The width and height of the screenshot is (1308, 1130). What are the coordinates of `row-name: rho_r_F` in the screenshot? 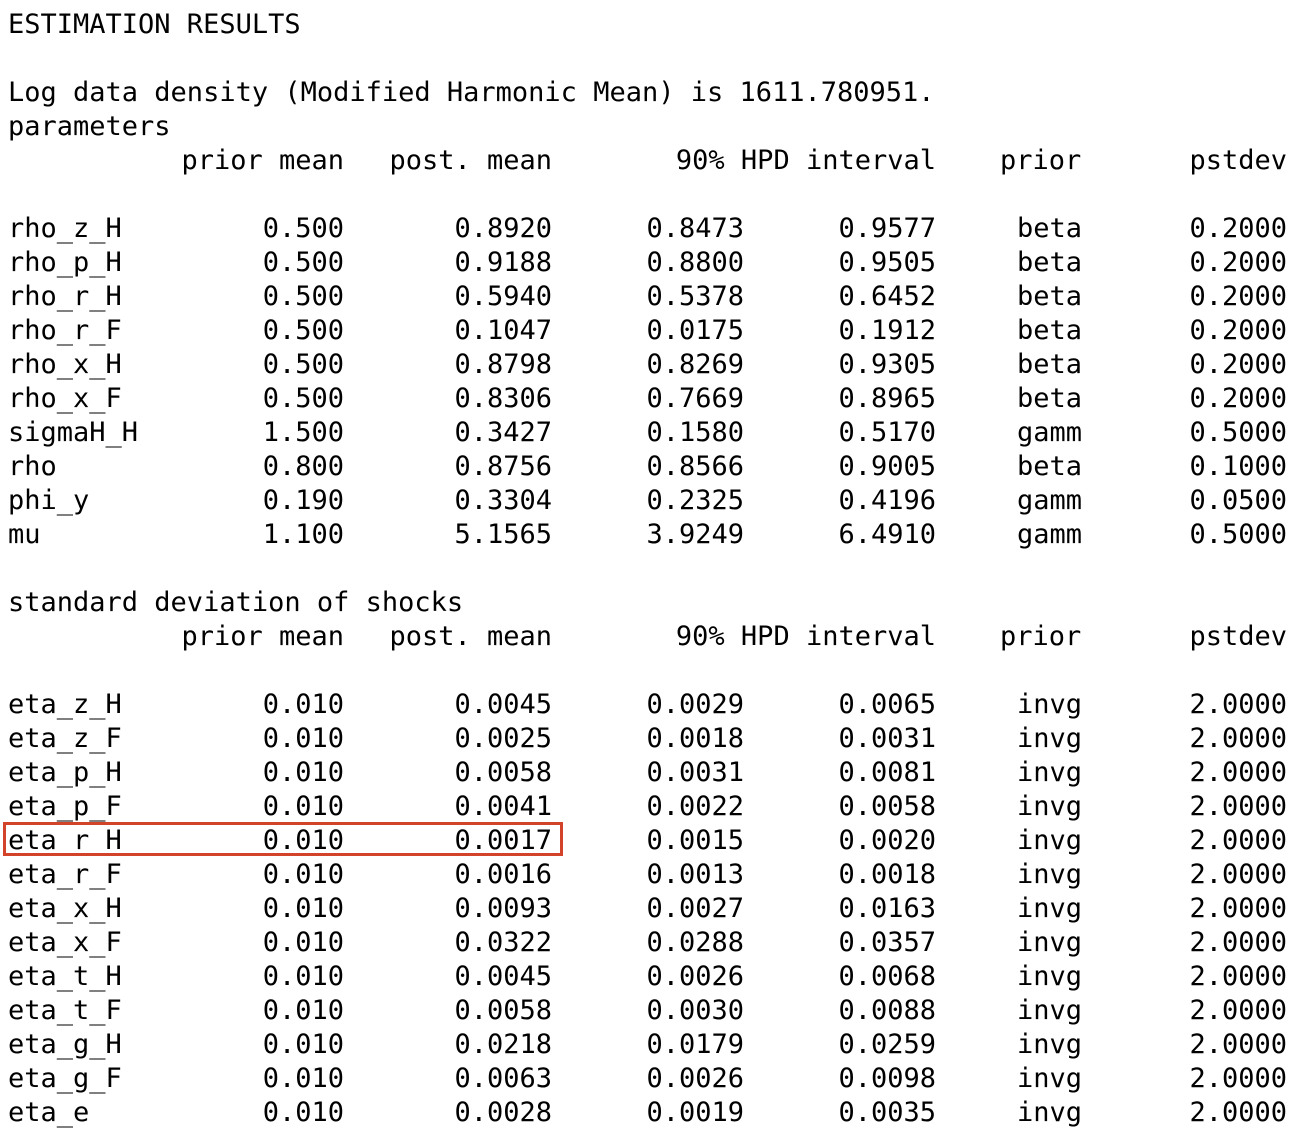 It's located at (65, 330).